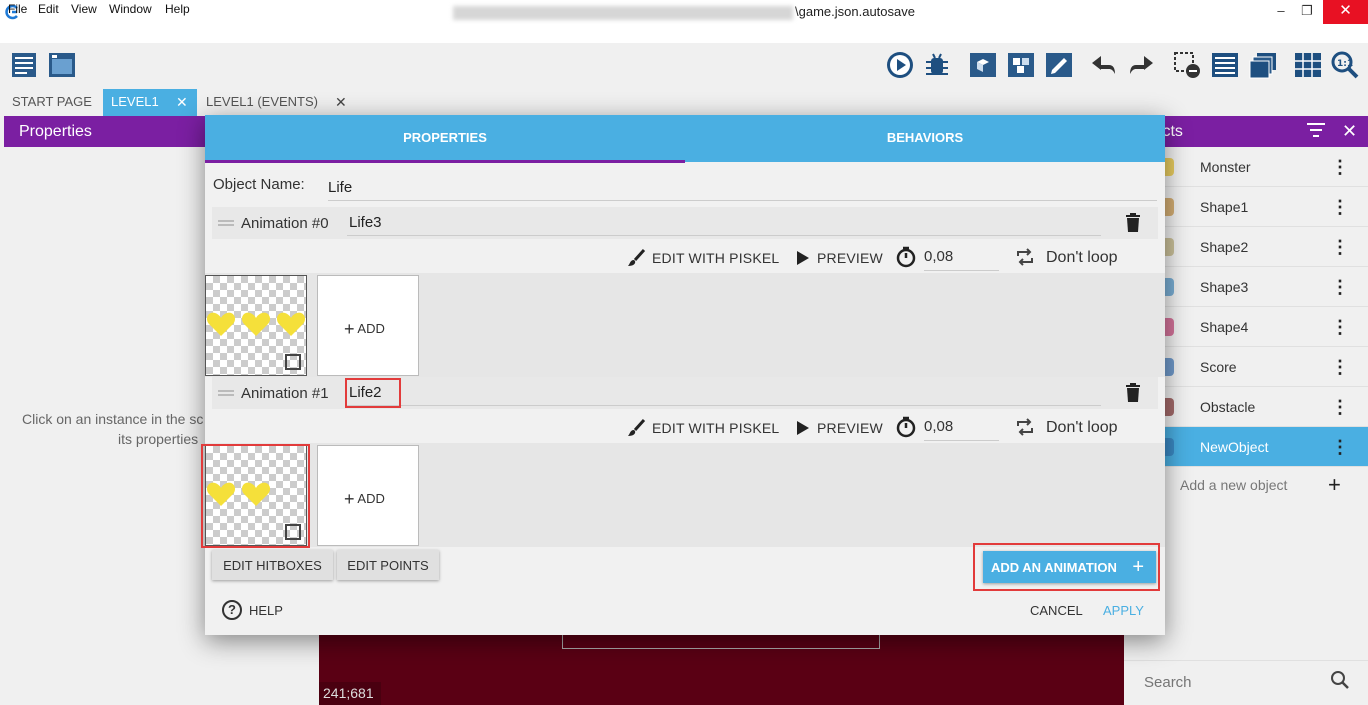 This screenshot has width=1368, height=705. Describe the element at coordinates (177, 9) in the screenshot. I see `menu-help: Help` at that location.